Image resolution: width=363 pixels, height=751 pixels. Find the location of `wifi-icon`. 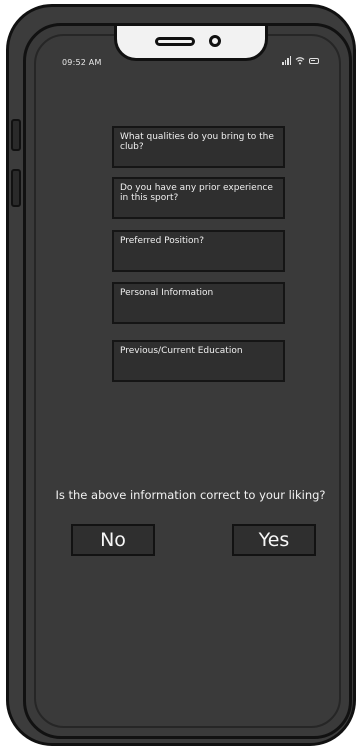

wifi-icon is located at coordinates (300, 61).